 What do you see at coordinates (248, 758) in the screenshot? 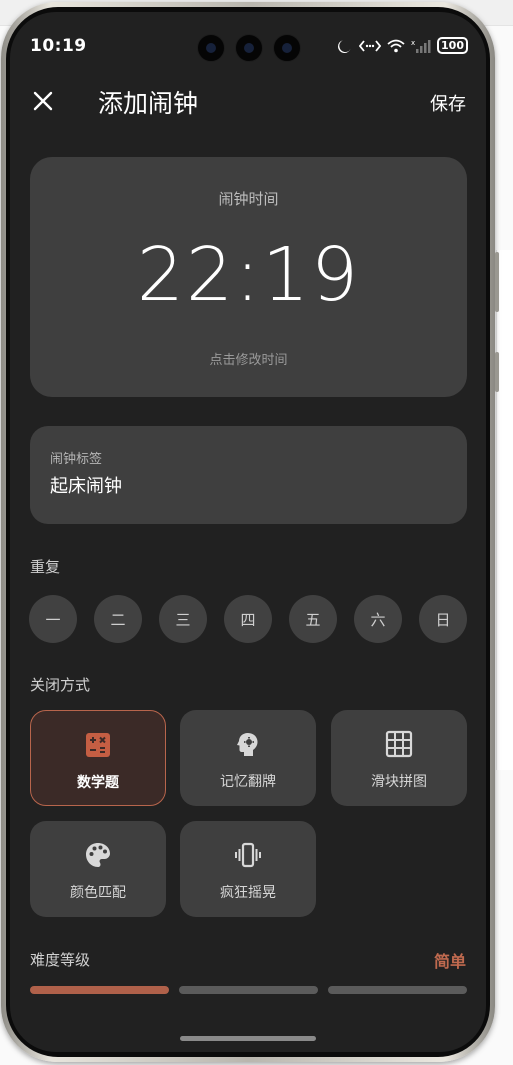
I see `method-memory: 记忆翻牌` at bounding box center [248, 758].